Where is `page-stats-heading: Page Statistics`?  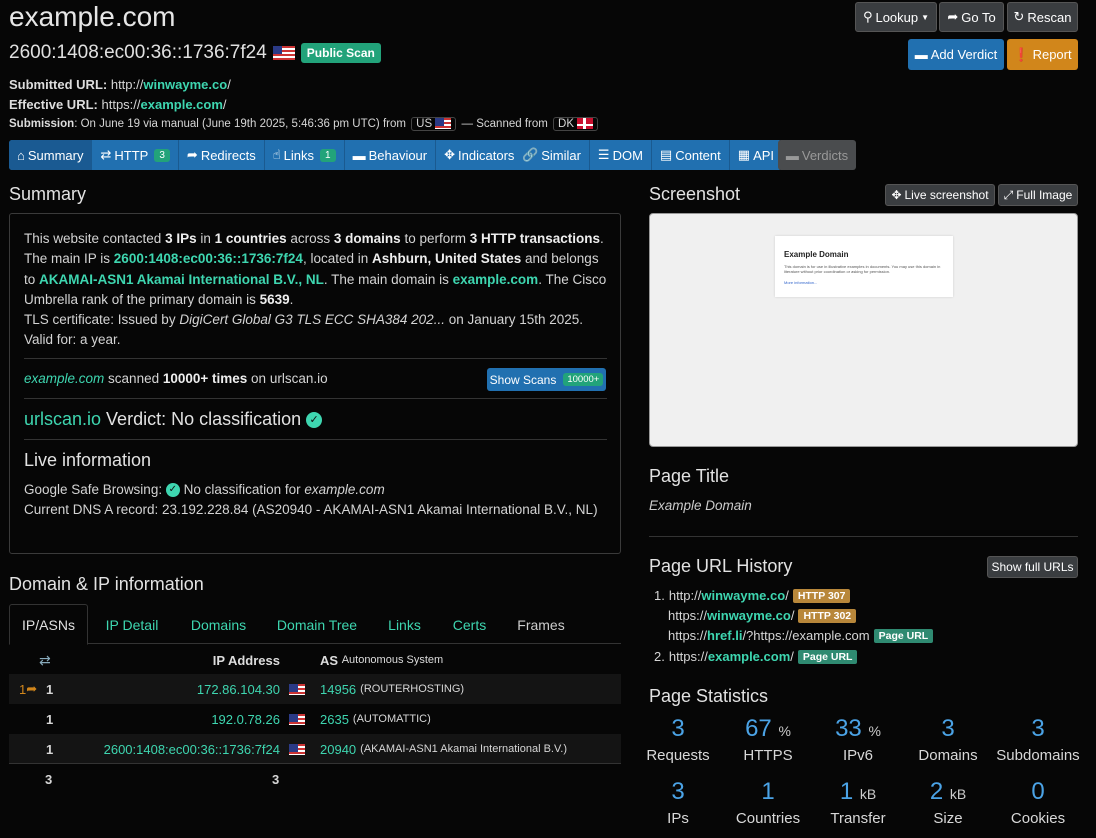
page-stats-heading: Page Statistics is located at coordinates (709, 696).